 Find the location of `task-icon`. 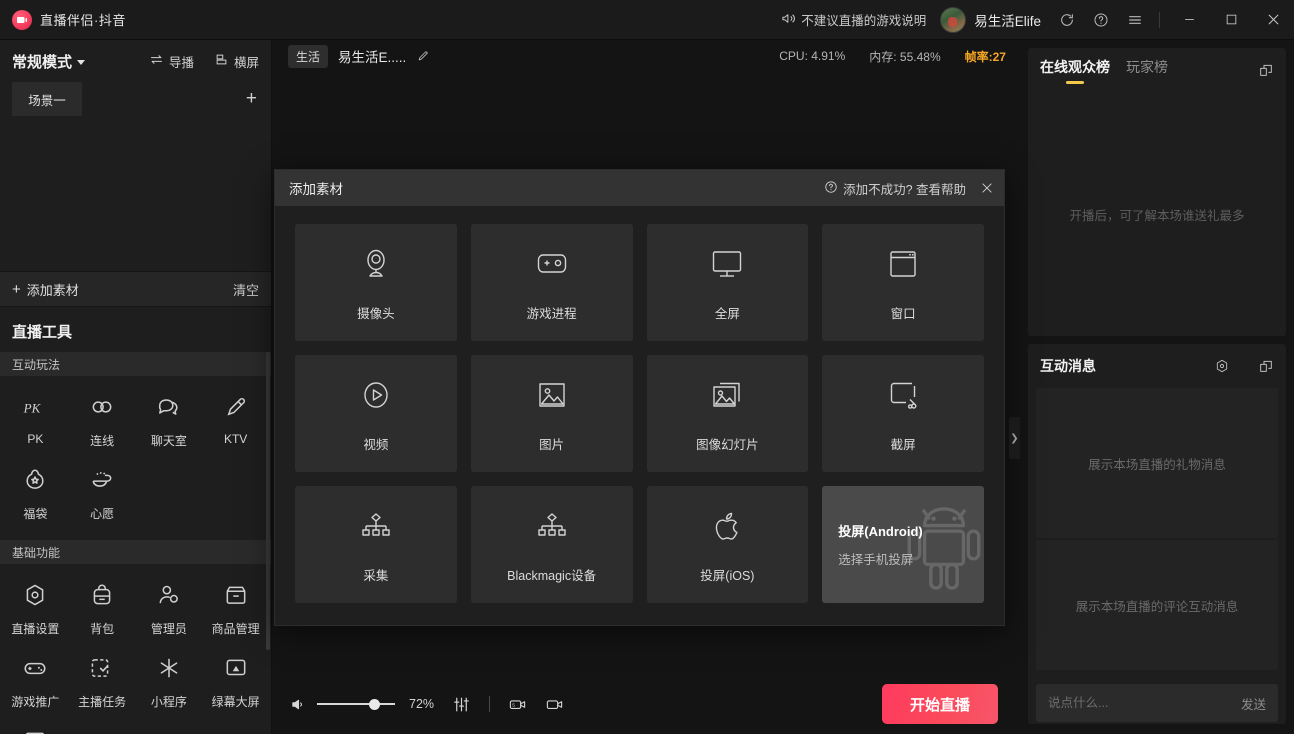

task-icon is located at coordinates (102, 670).